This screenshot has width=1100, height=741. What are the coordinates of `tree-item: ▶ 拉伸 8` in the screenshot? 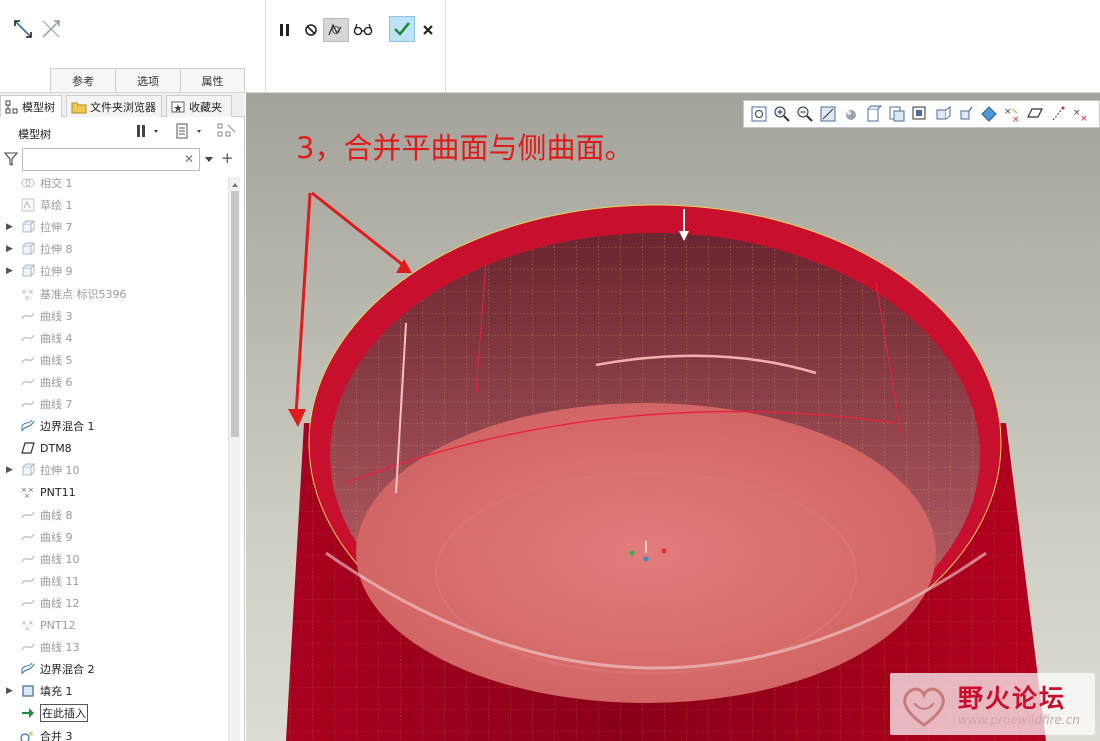 It's located at (114, 249).